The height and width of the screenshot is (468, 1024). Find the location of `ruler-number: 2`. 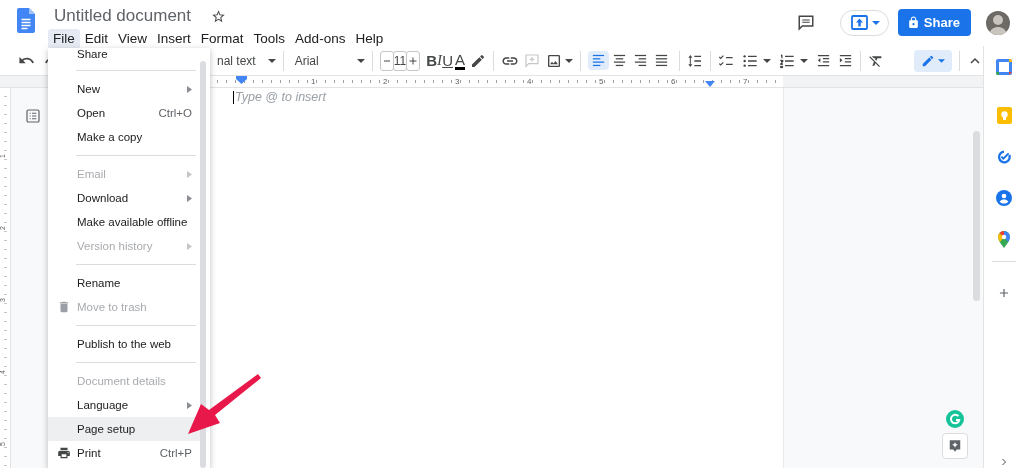

ruler-number: 2 is located at coordinates (385, 81).